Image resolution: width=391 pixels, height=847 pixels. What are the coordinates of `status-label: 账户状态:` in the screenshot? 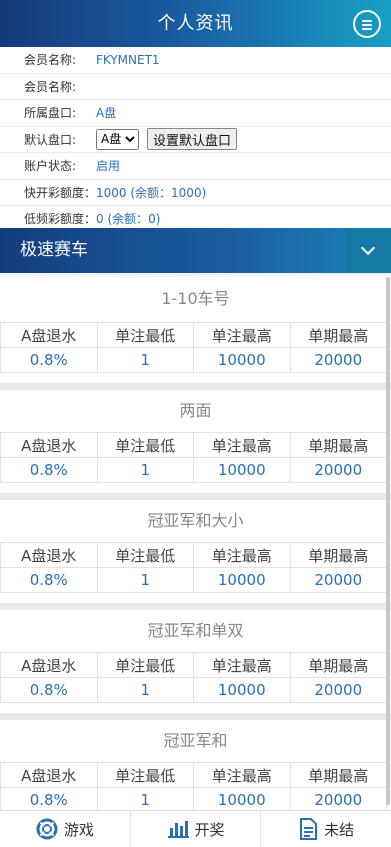 It's located at (50, 166).